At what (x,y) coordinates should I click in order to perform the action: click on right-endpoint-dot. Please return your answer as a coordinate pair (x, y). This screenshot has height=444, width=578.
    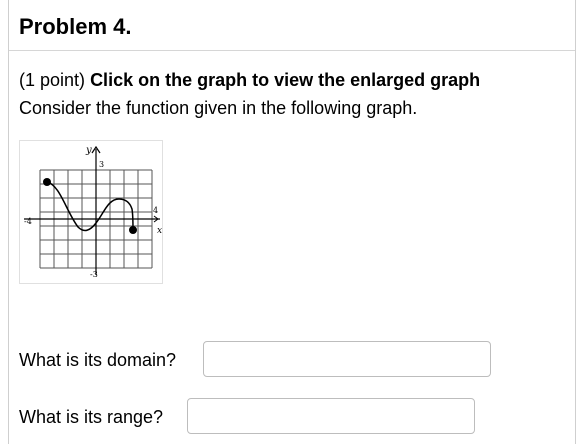
    Looking at the image, I should click on (133, 230).